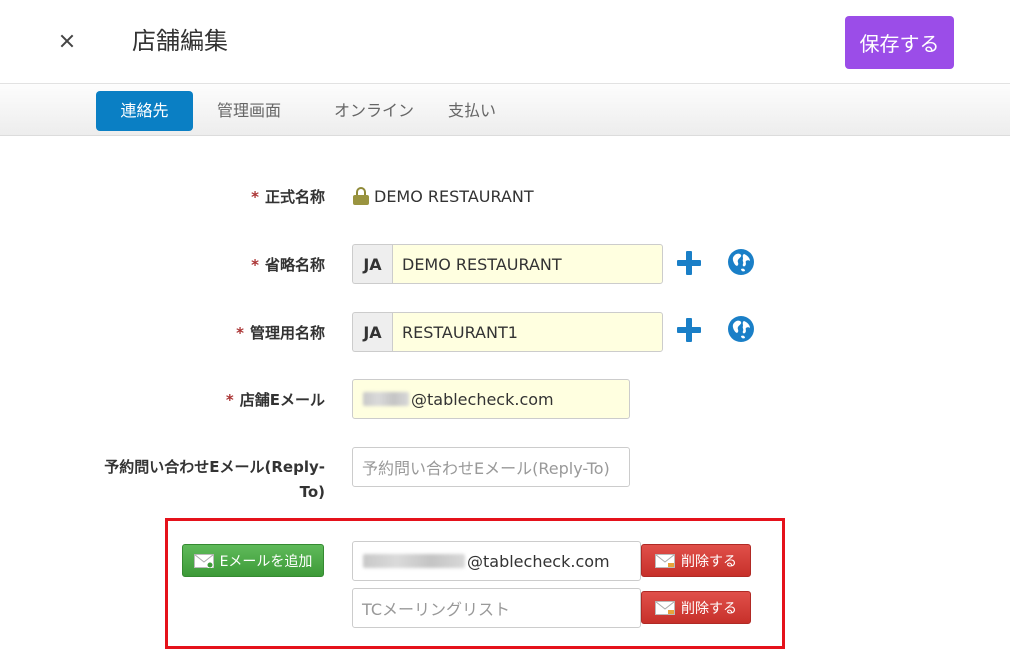 This screenshot has height=664, width=1010. Describe the element at coordinates (212, 399) in the screenshot. I see `store-email-label: * 店舗Eメール` at that location.